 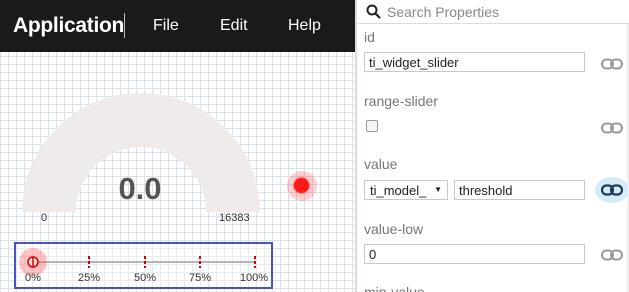 What do you see at coordinates (140, 188) in the screenshot?
I see `gauge-value: 0.0` at bounding box center [140, 188].